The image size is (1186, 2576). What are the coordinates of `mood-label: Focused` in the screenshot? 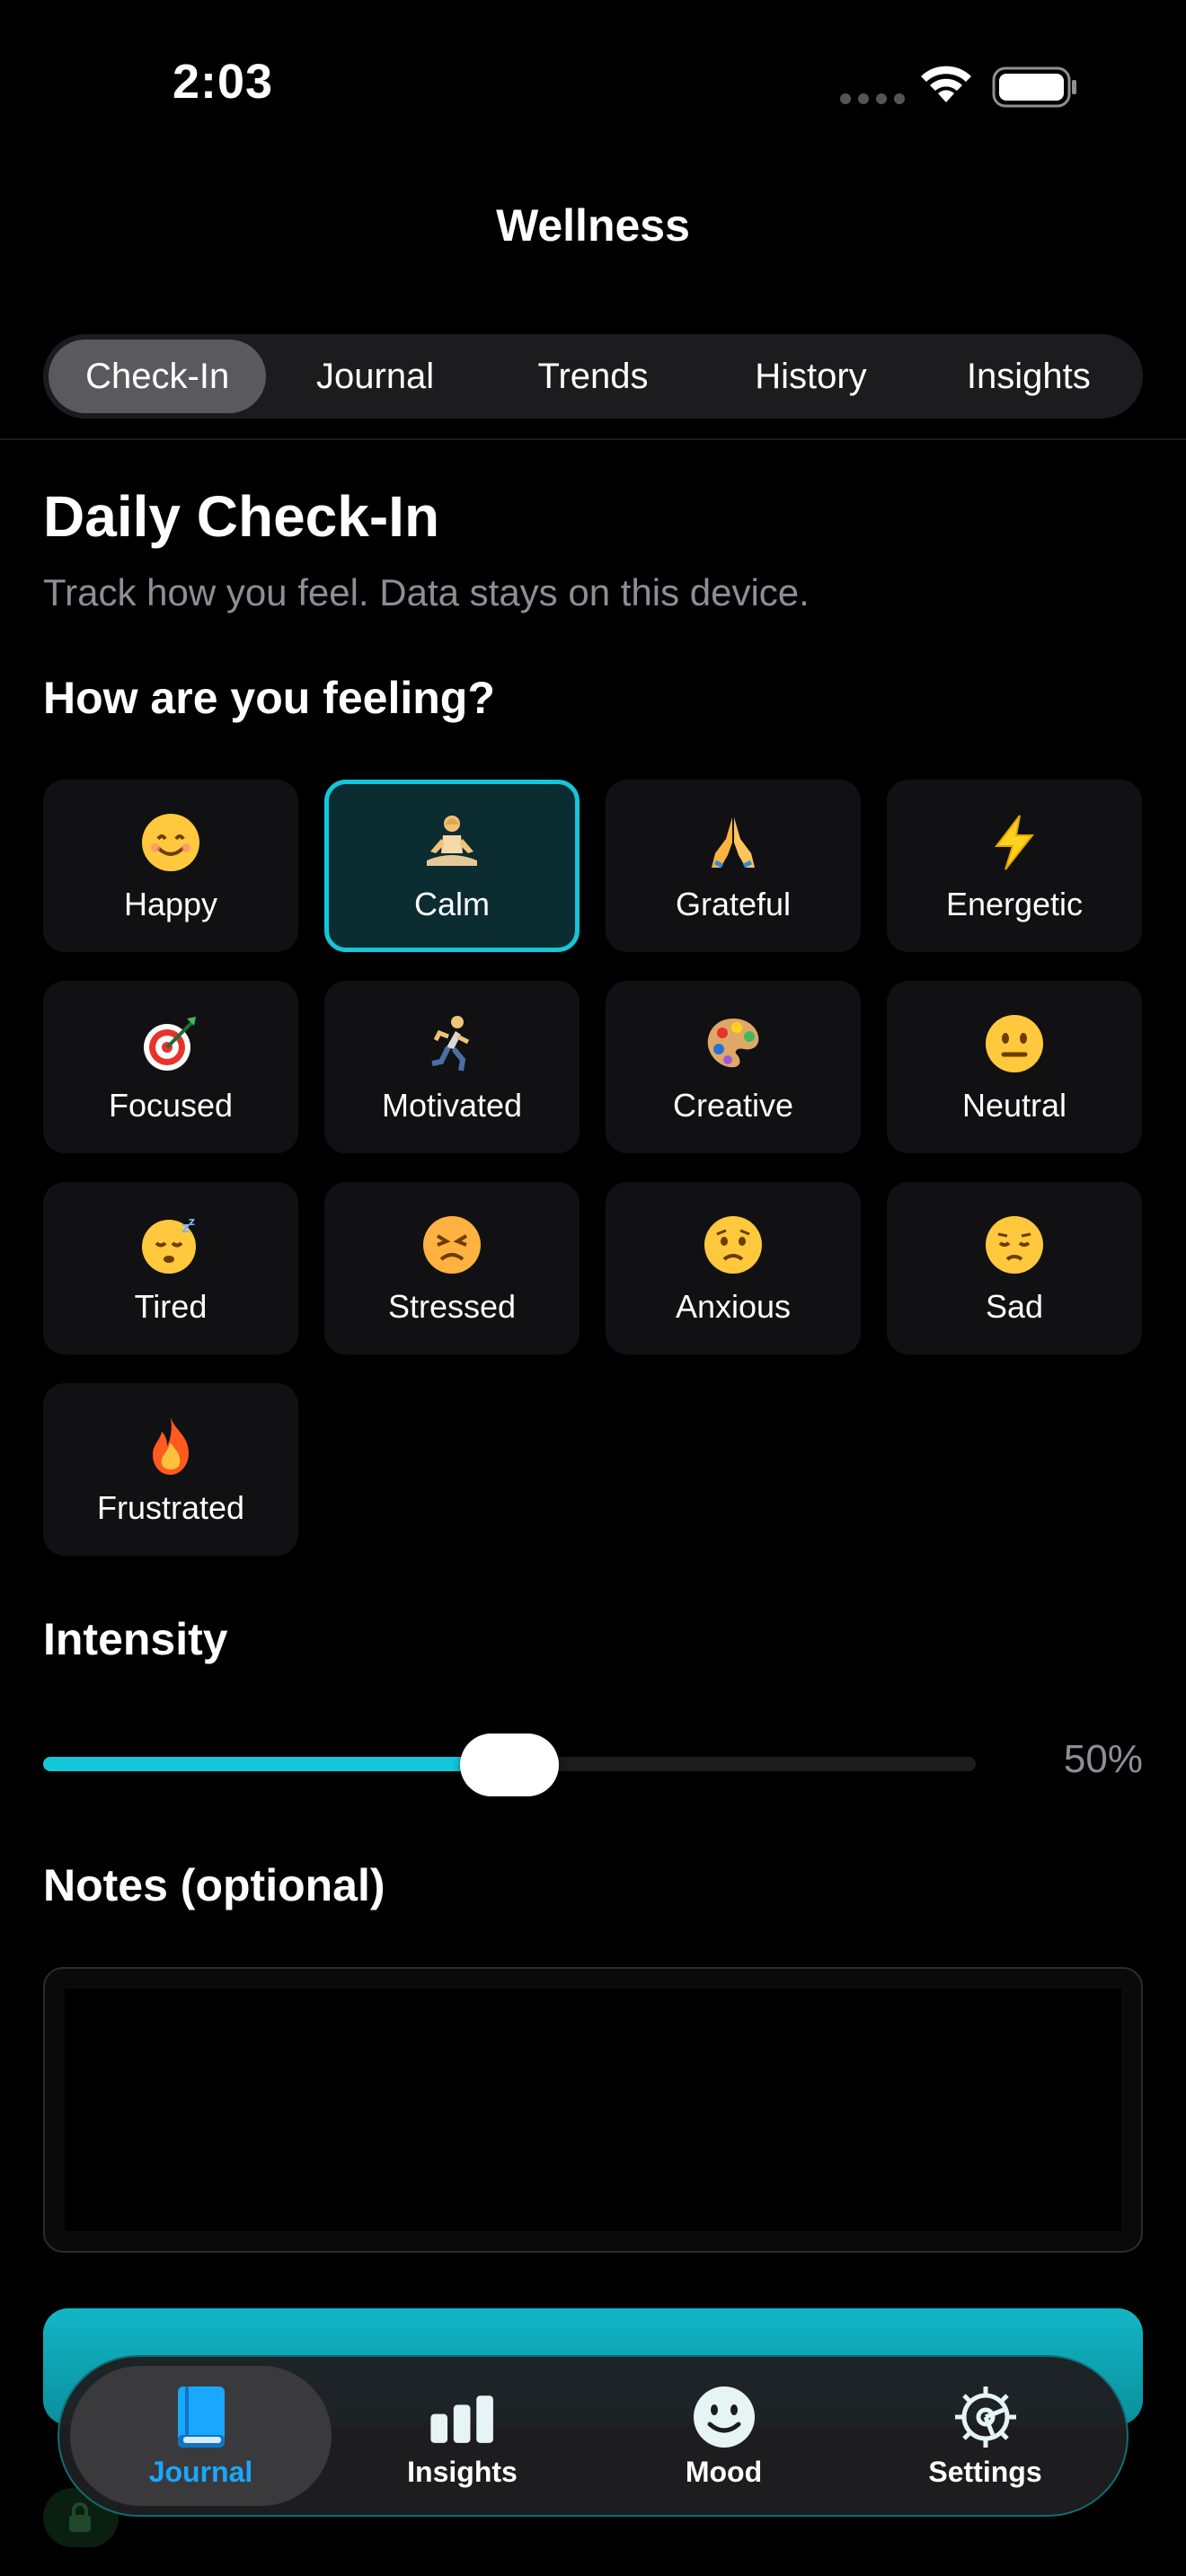 It's located at (171, 1105).